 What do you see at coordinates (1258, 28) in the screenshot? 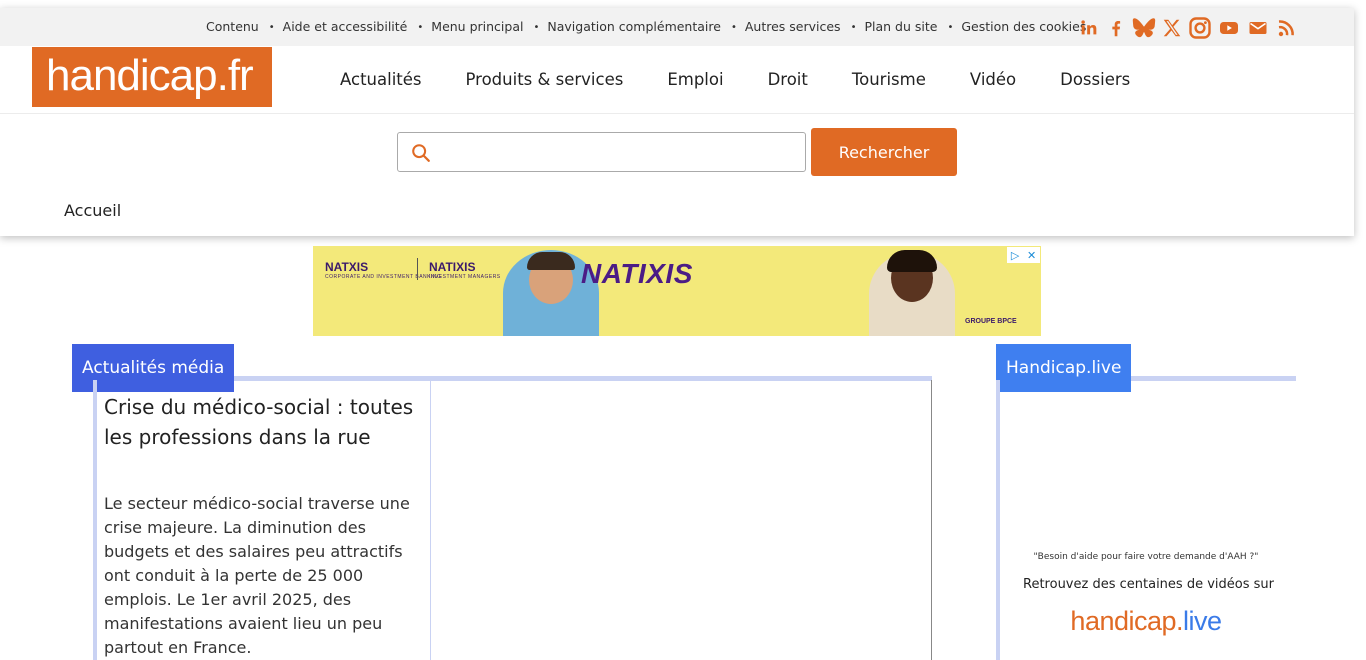
I see `email-icon` at bounding box center [1258, 28].